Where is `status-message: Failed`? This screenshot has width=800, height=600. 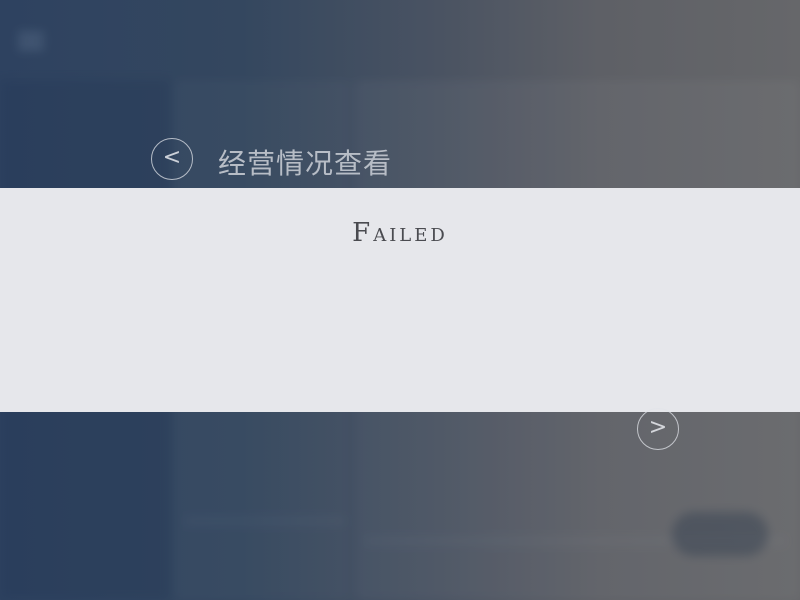 status-message: Failed is located at coordinates (400, 233).